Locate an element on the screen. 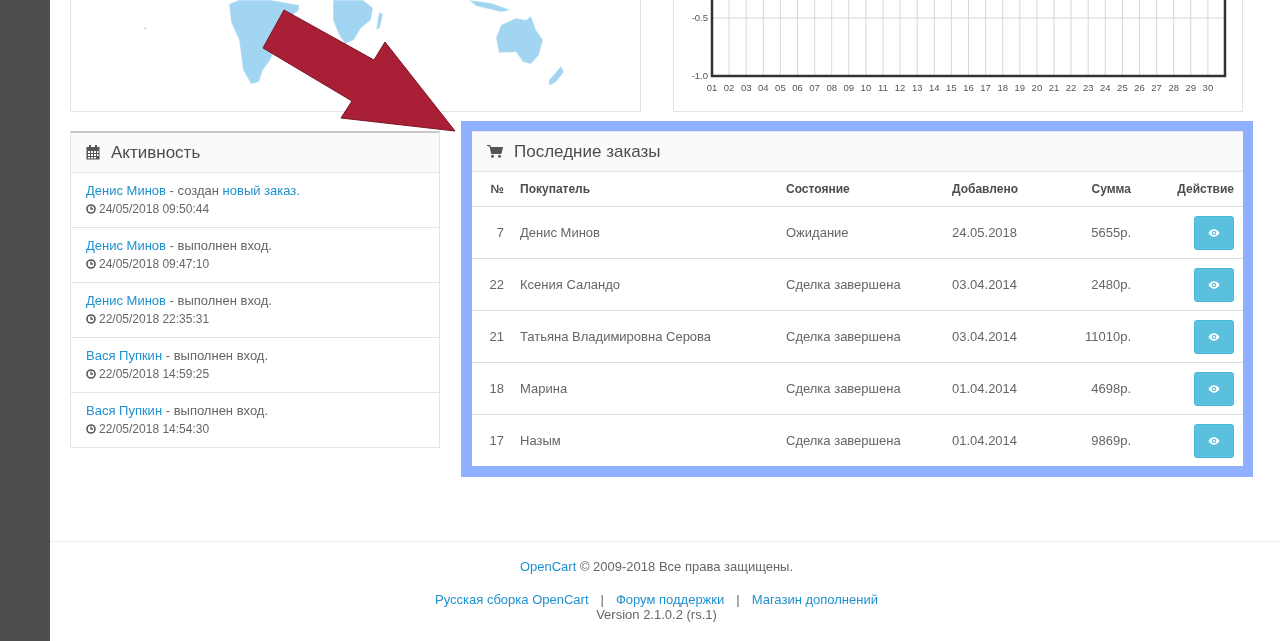 Image resolution: width=1280 pixels, height=641 pixels. table-cell: 17 is located at coordinates (492, 440).